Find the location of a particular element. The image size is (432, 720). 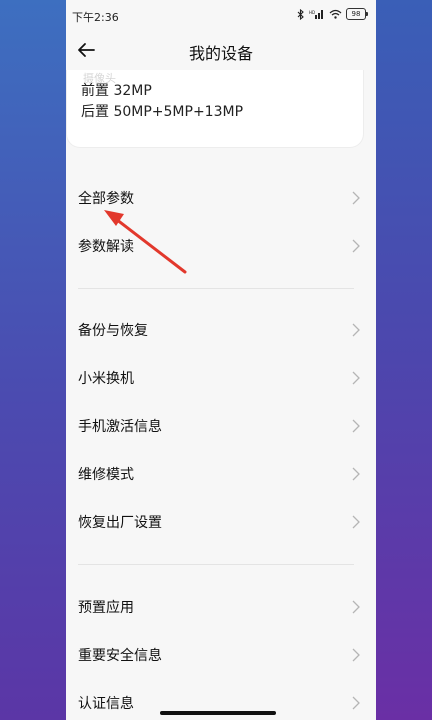

wifi-icon is located at coordinates (335, 14).